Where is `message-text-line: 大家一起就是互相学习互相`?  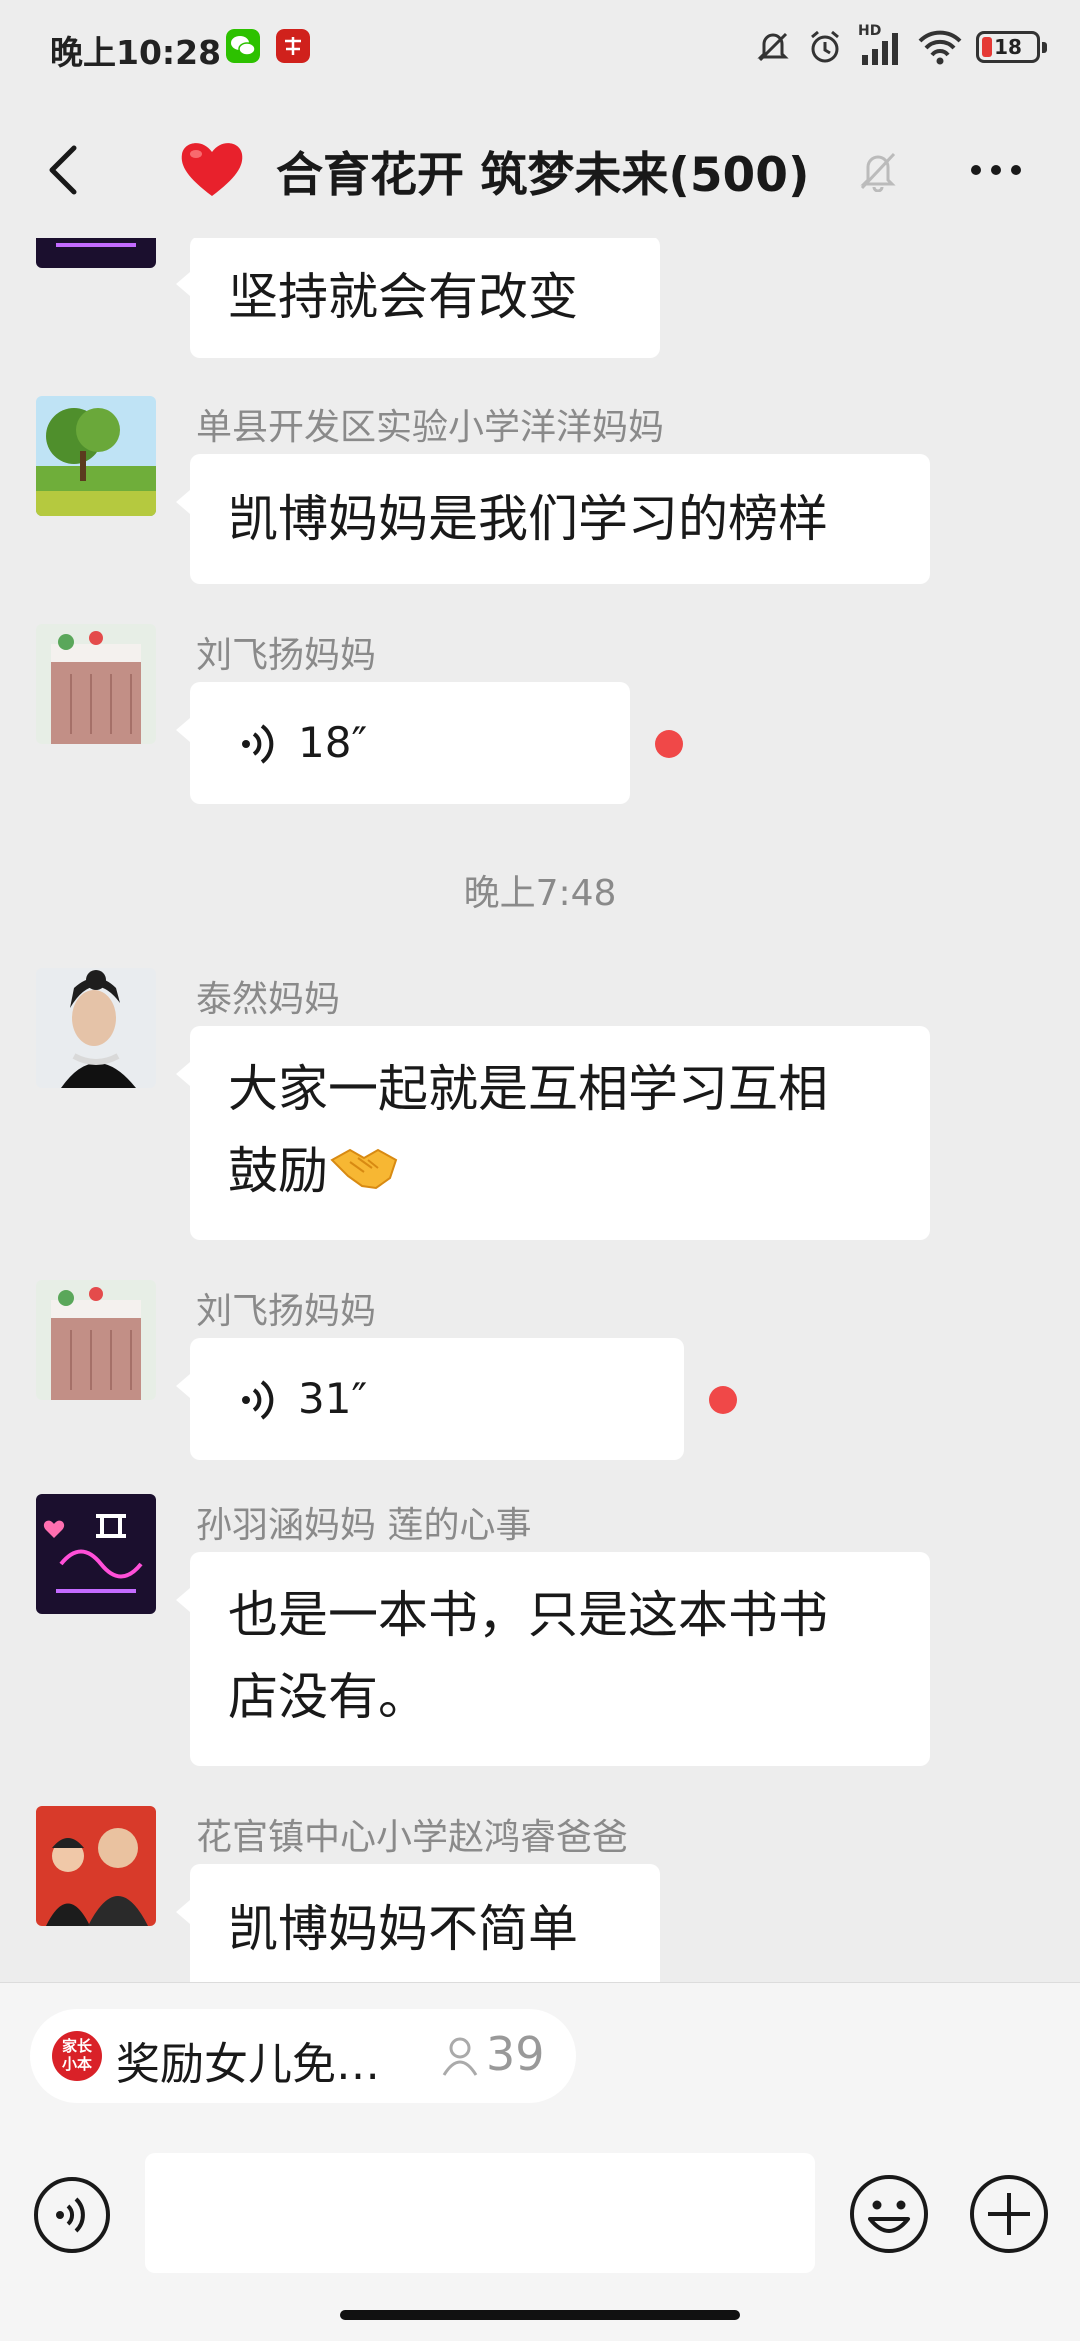 message-text-line: 大家一起就是互相学习互相 is located at coordinates (528, 1089).